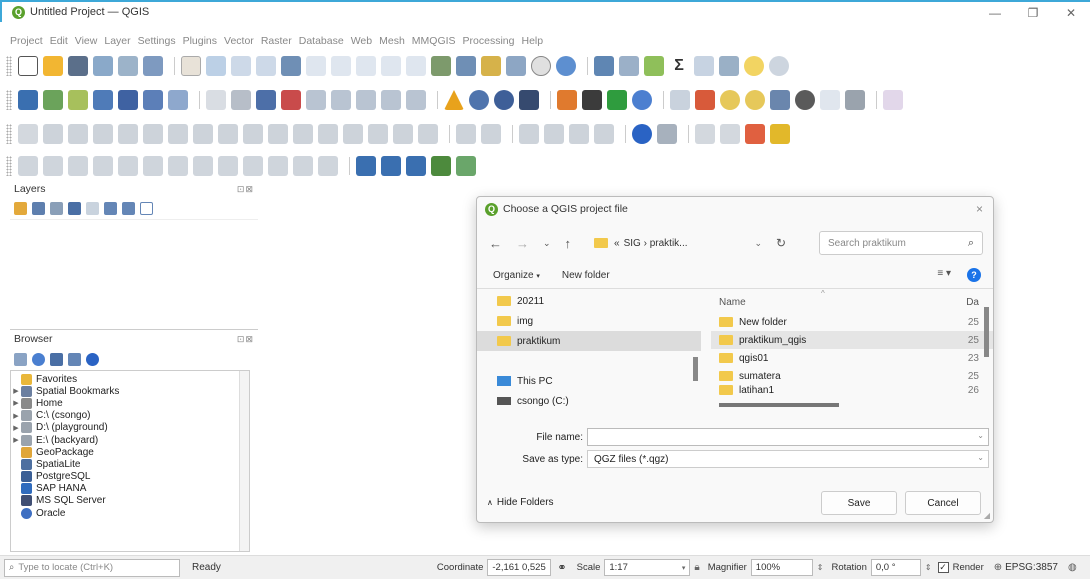  I want to click on annotation-4-icon, so click(780, 134).